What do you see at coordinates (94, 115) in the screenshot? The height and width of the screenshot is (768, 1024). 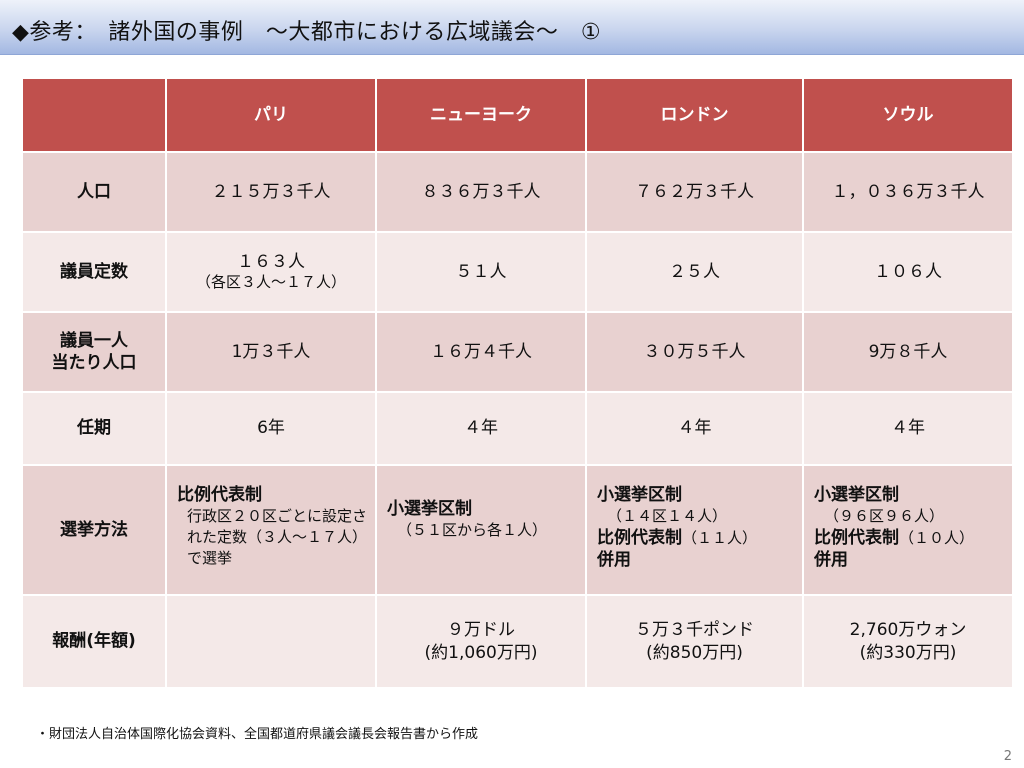 I see `header-corner` at bounding box center [94, 115].